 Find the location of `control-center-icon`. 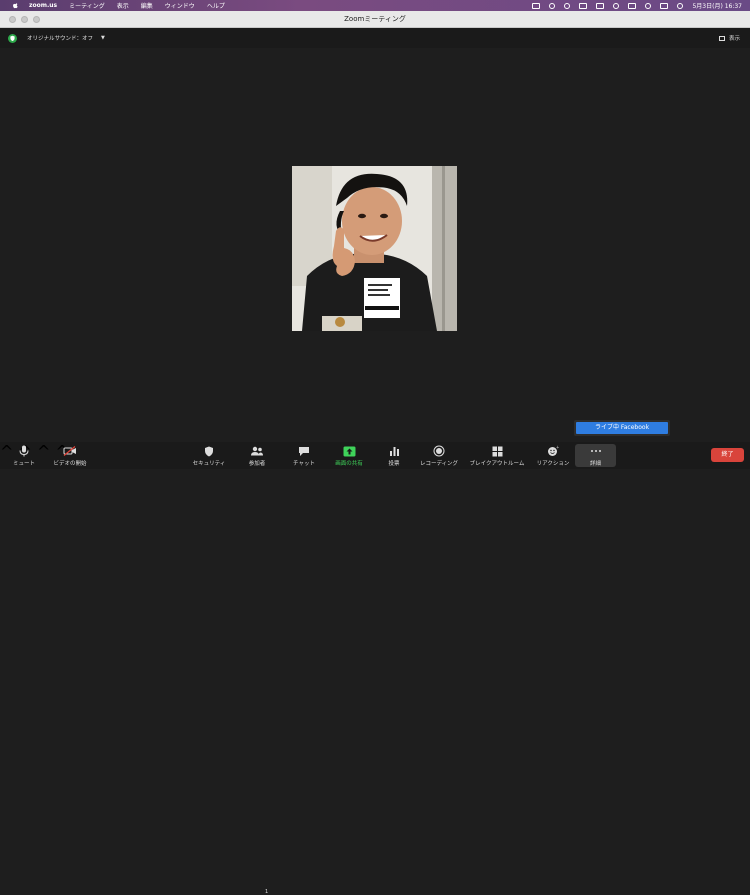

control-center-icon is located at coordinates (664, 5).